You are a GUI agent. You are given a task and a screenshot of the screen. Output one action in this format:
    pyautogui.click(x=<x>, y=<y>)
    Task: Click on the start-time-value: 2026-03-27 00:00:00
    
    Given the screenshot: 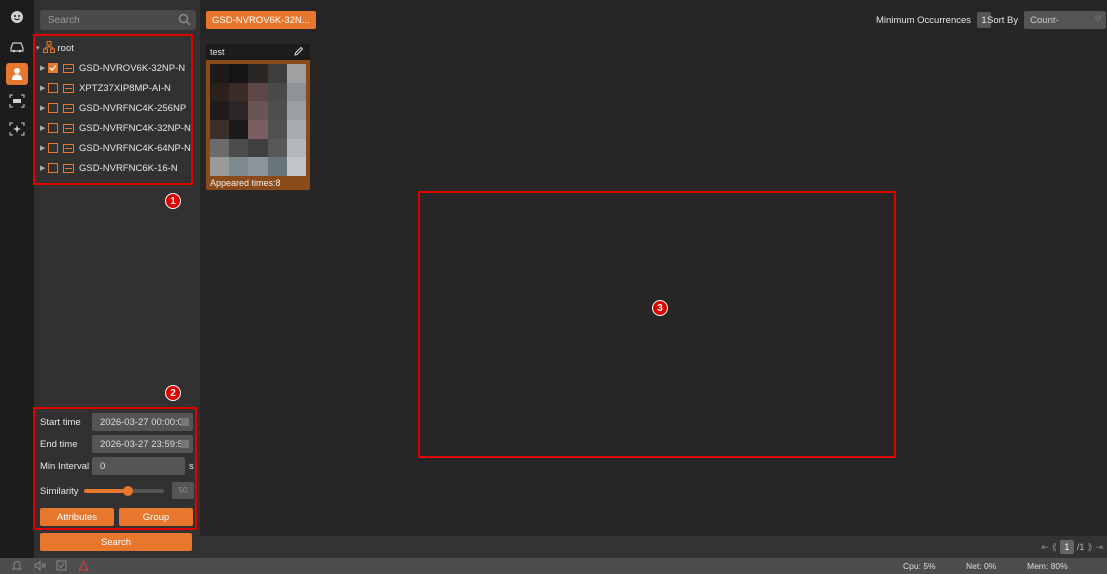 What is the action you would take?
    pyautogui.click(x=144, y=422)
    